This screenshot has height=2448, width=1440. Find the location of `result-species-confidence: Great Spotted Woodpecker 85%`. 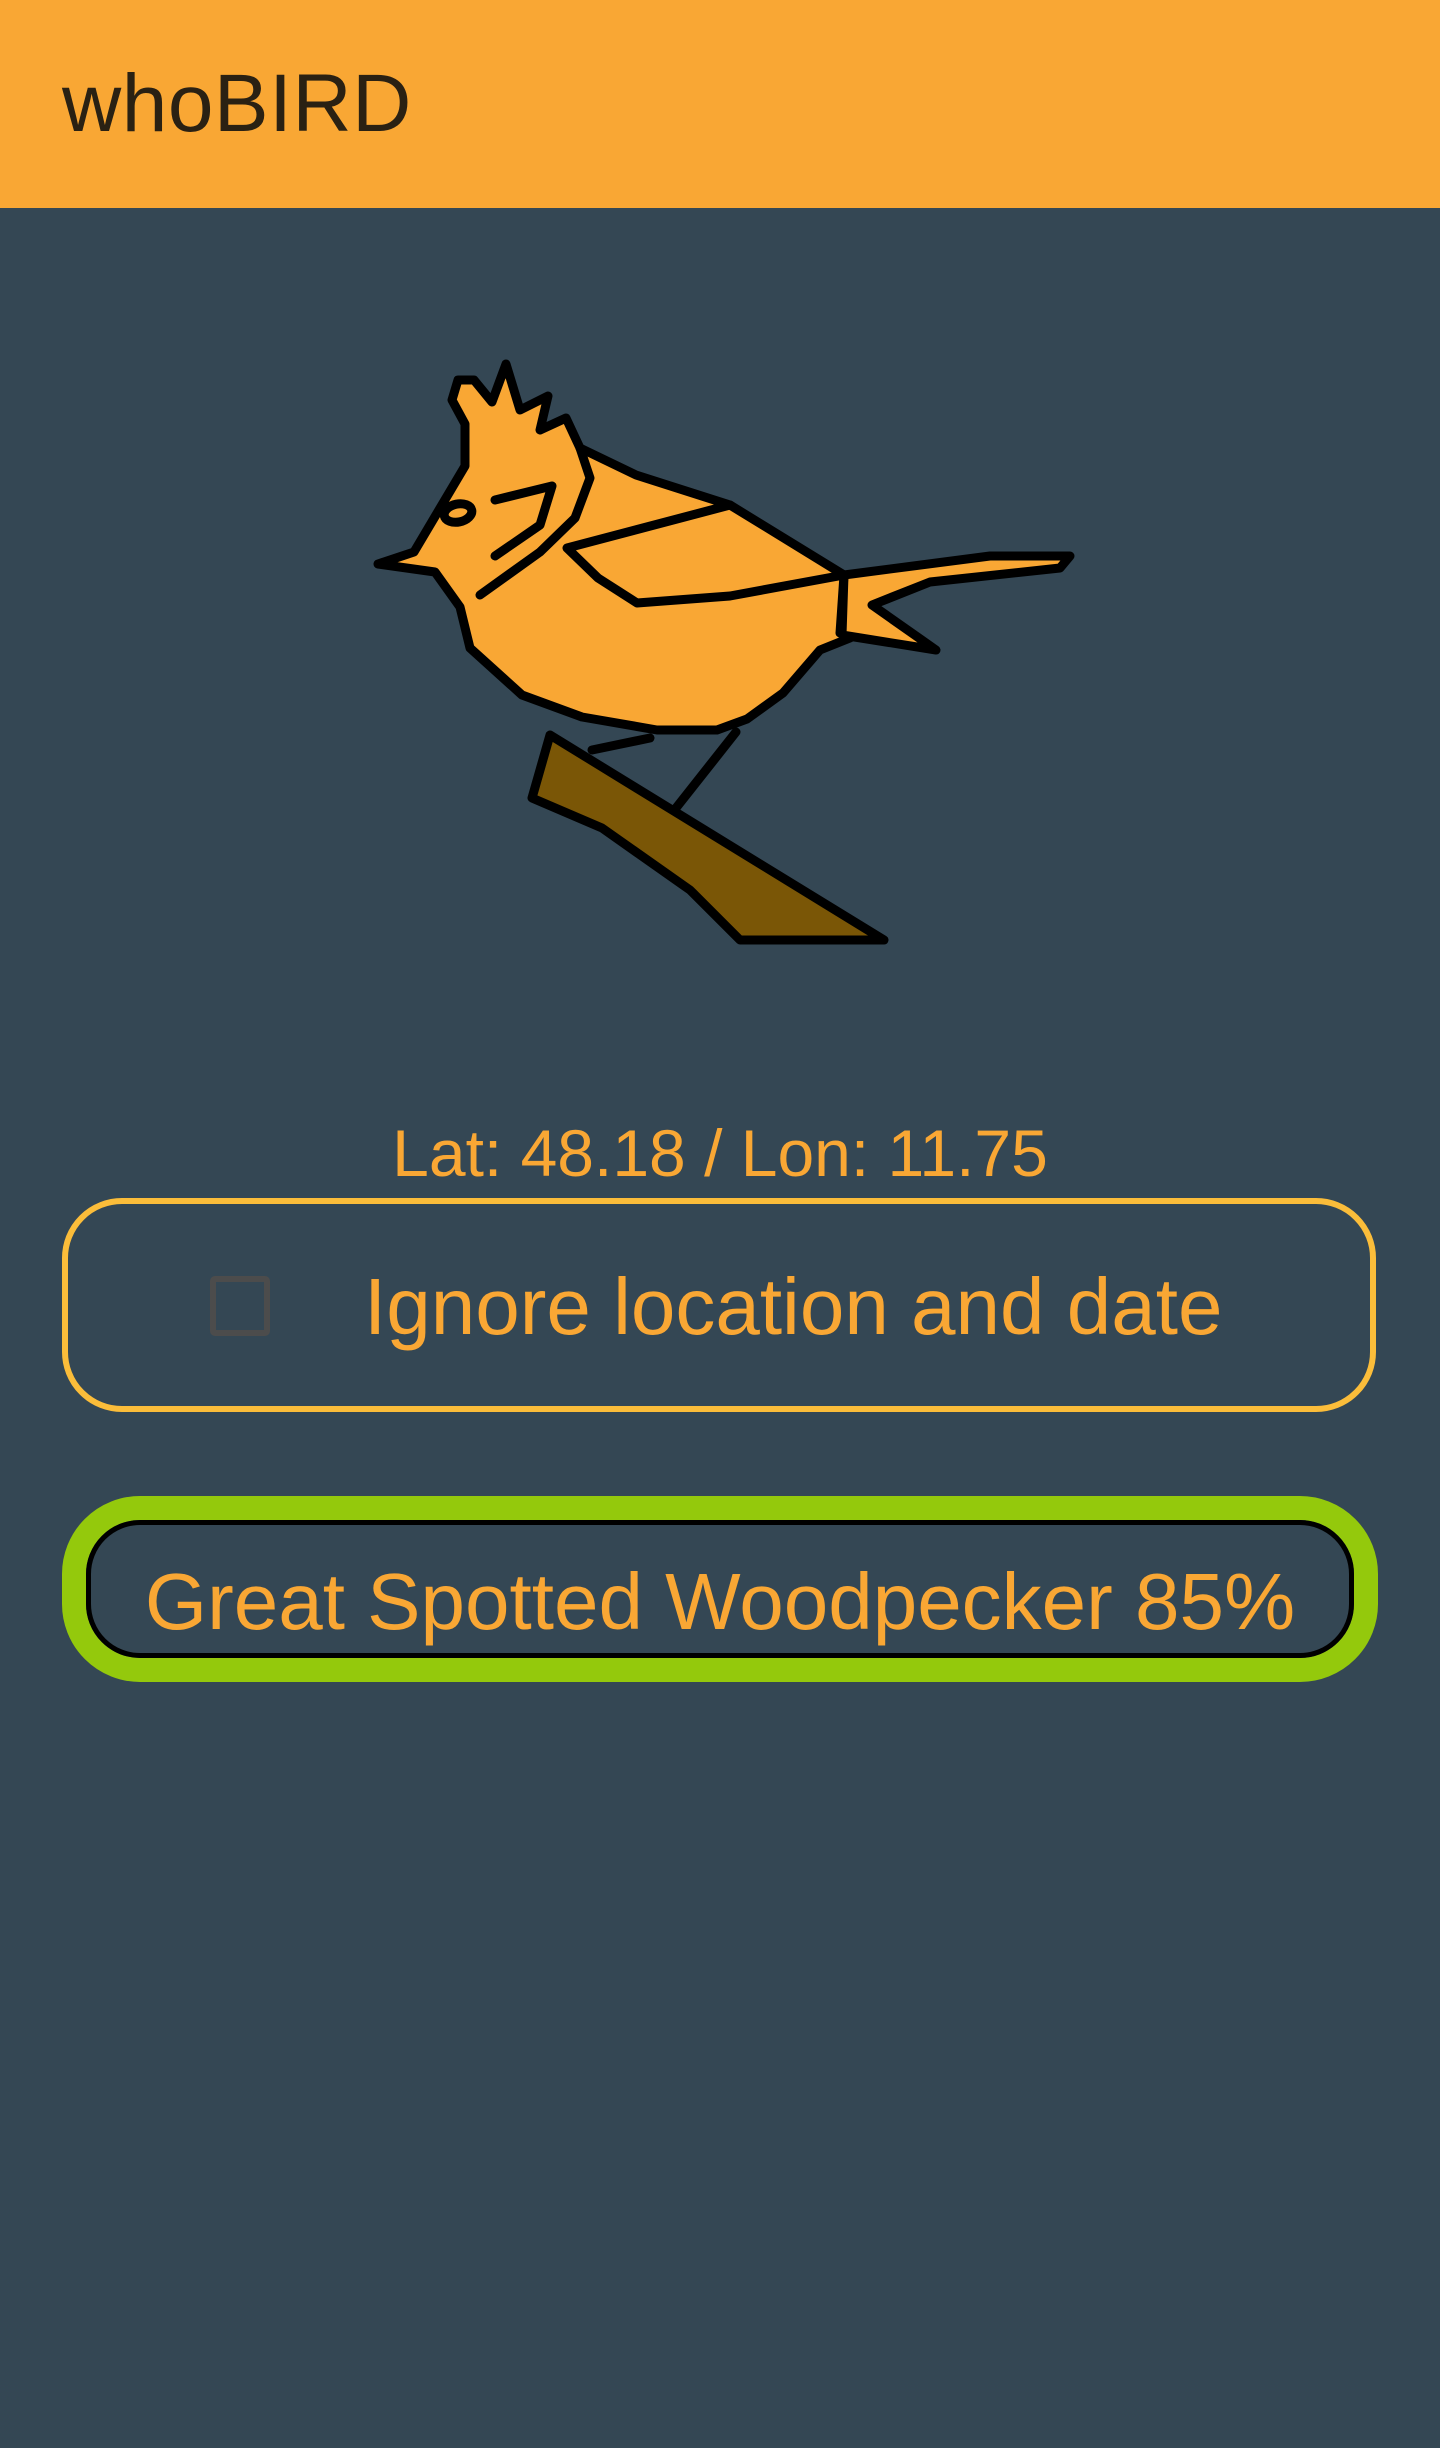

result-species-confidence: Great Spotted Woodpecker 85% is located at coordinates (720, 1601).